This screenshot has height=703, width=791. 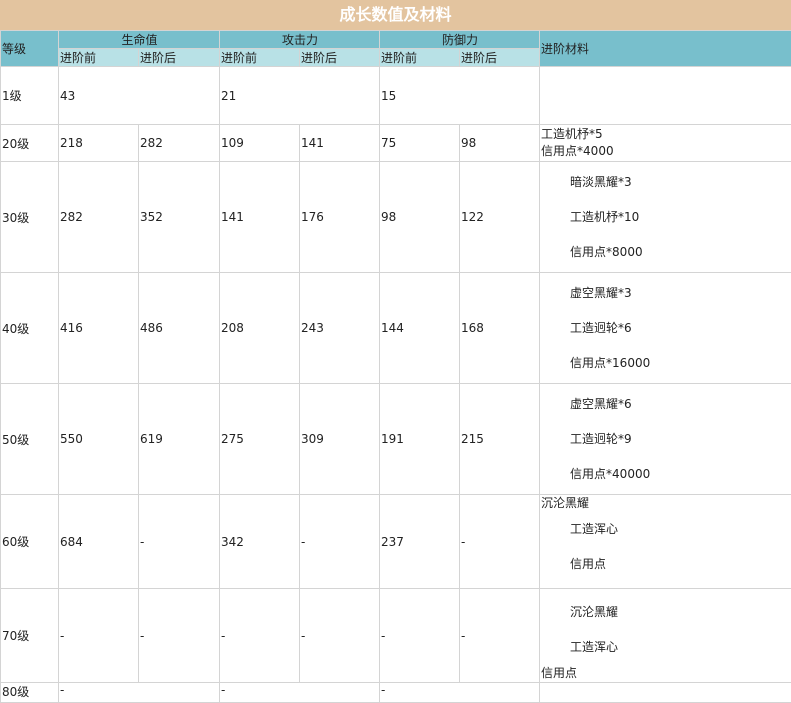 What do you see at coordinates (30, 439) in the screenshot?
I see `level-cell: 50级` at bounding box center [30, 439].